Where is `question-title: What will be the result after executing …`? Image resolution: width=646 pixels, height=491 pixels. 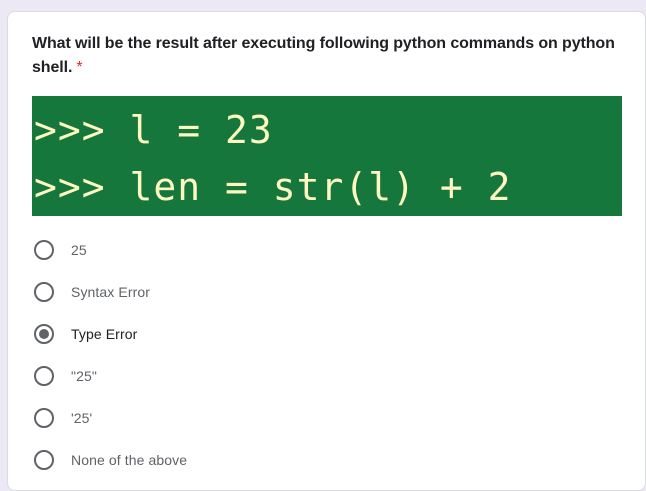
question-title: What will be the result after executing … is located at coordinates (324, 56).